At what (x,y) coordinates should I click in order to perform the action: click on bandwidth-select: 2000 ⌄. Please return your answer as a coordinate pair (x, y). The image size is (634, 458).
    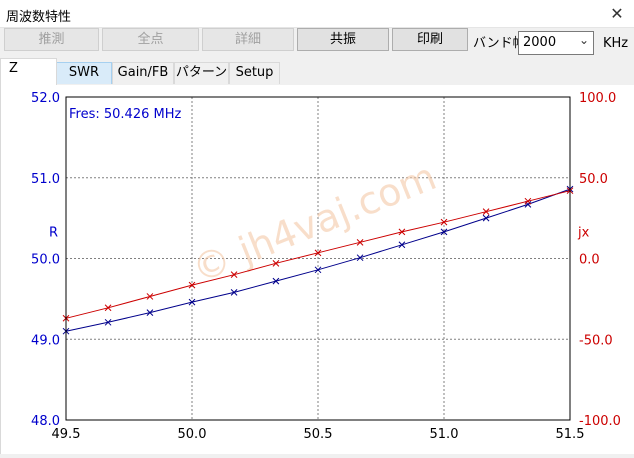
    Looking at the image, I should click on (556, 43).